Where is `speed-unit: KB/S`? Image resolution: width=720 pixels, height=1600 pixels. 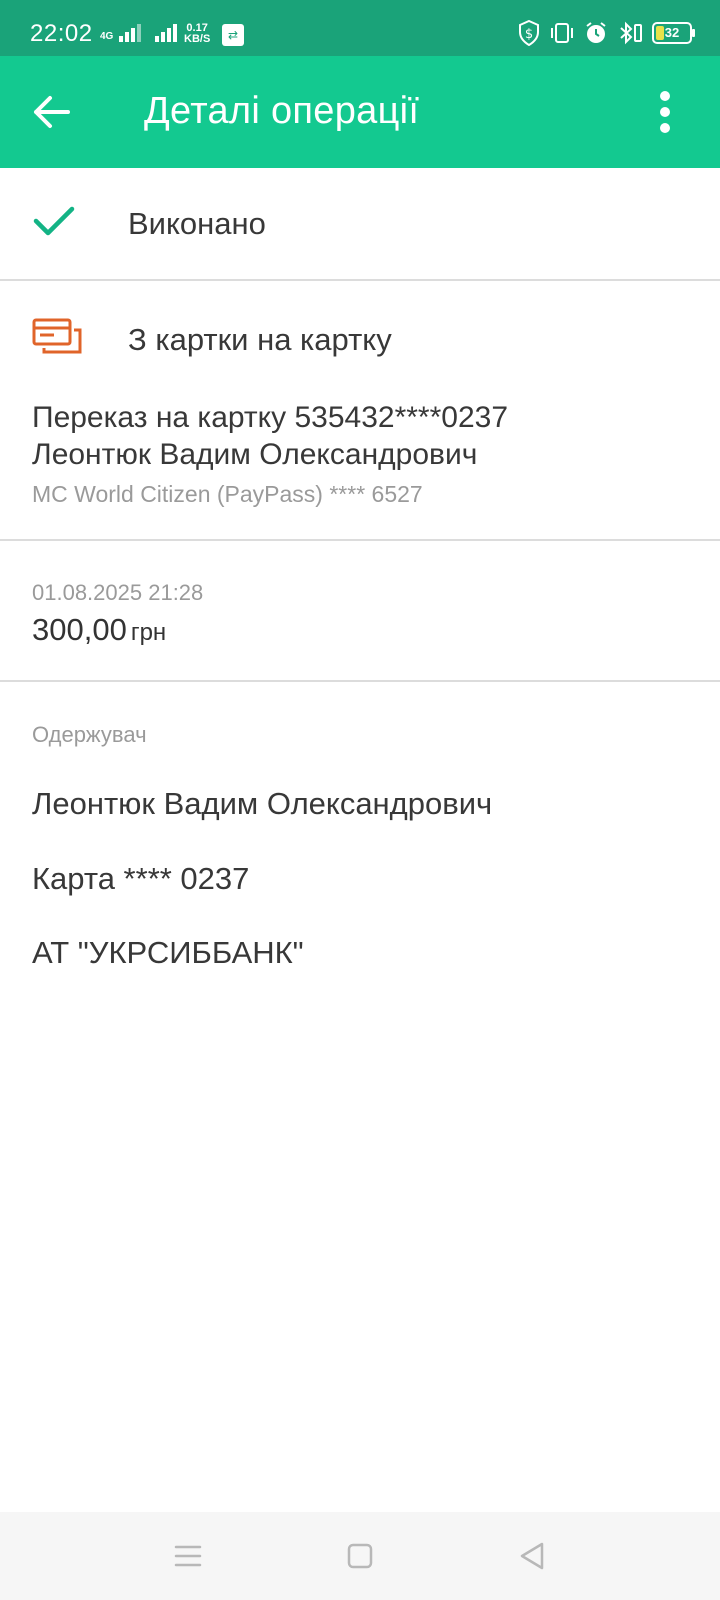 speed-unit: KB/S is located at coordinates (197, 39).